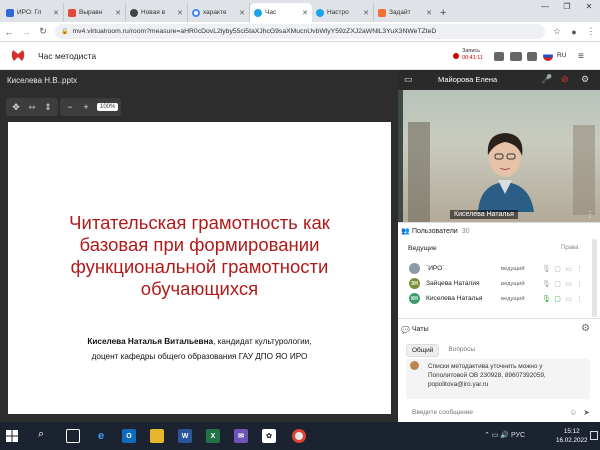 The image size is (600, 450). What do you see at coordinates (185, 436) in the screenshot?
I see `word-icon: W` at bounding box center [185, 436].